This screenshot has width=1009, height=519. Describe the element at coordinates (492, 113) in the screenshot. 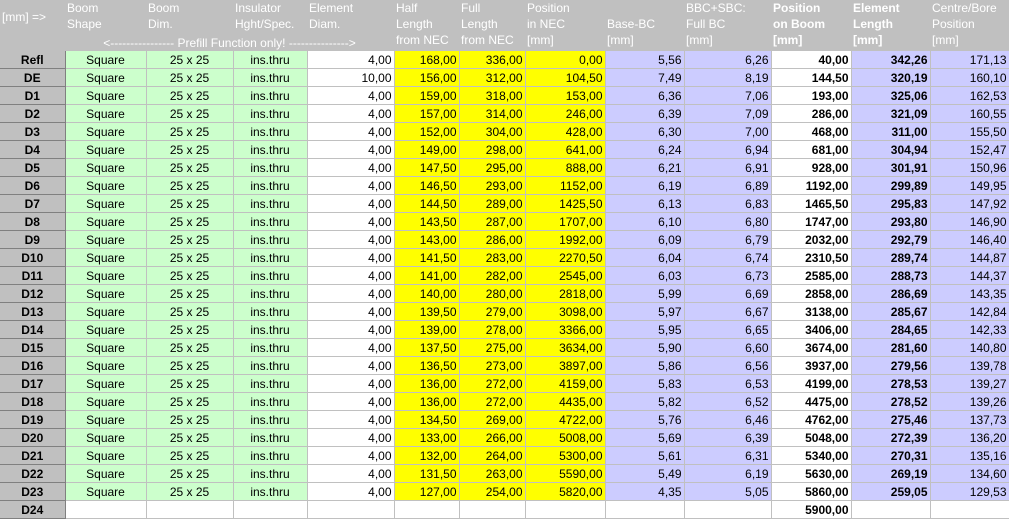

I see `cell-full-length: 314,00` at that location.